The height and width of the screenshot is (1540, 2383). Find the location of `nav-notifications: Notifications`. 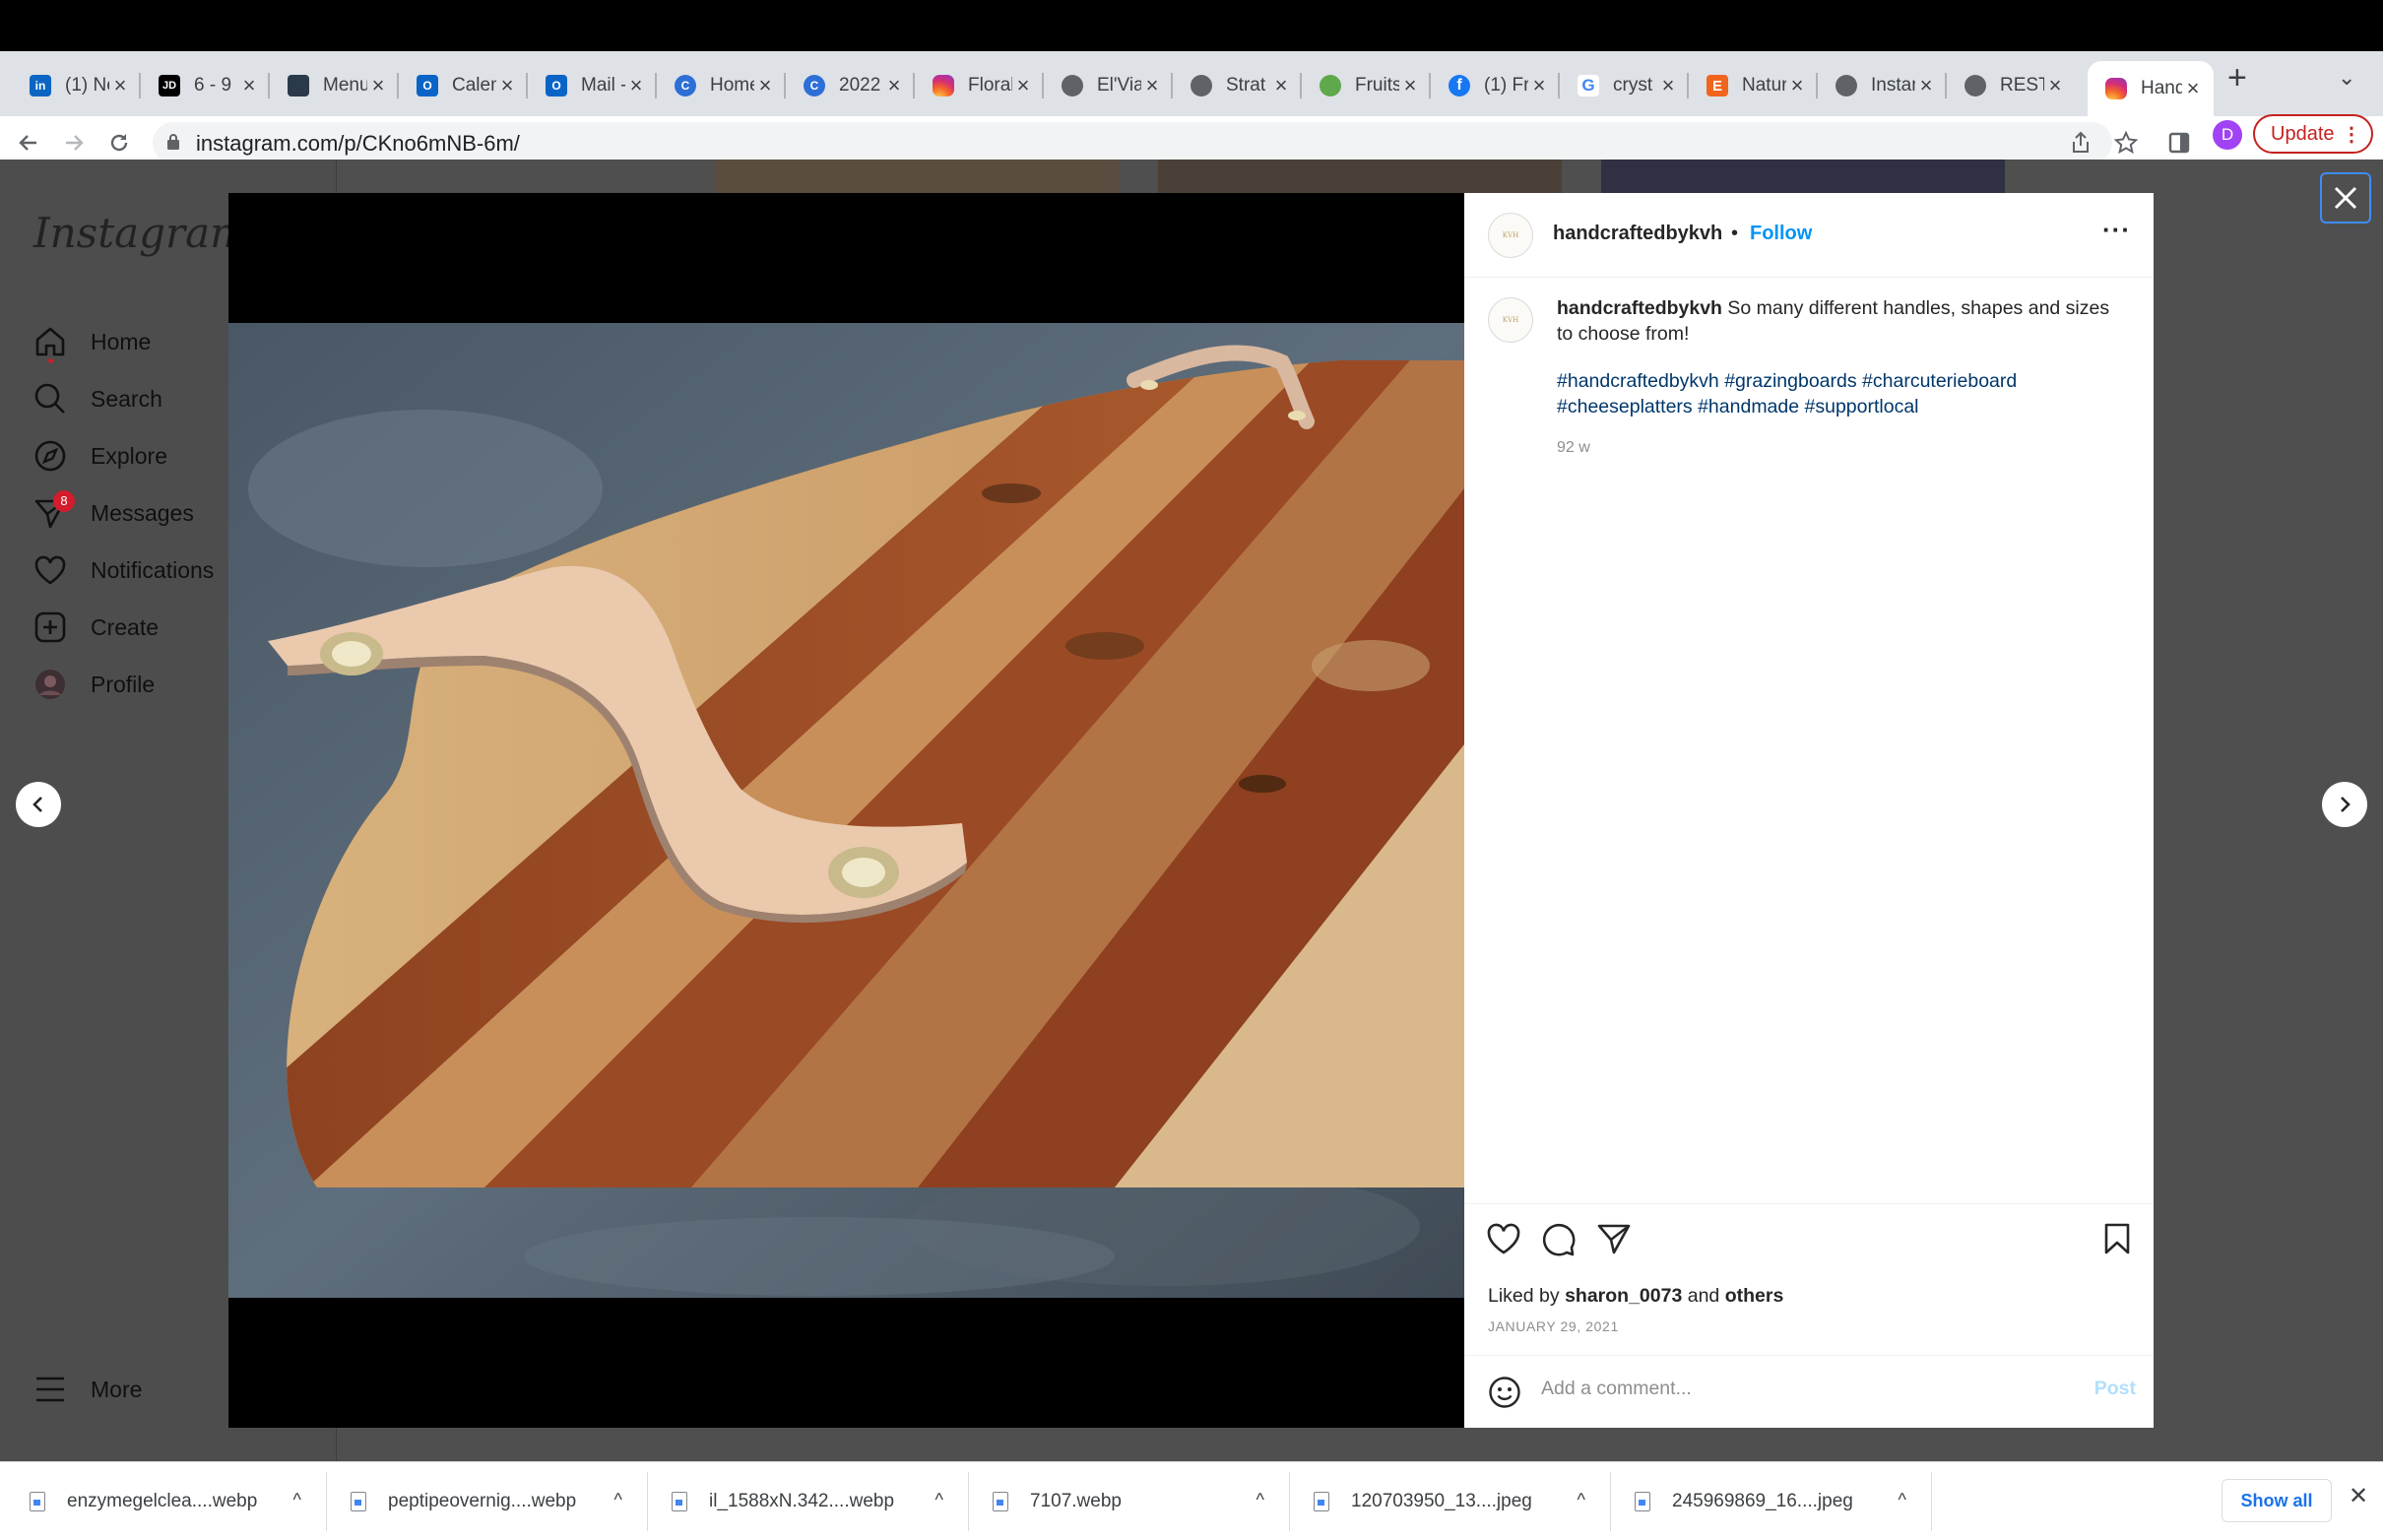

nav-notifications: Notifications is located at coordinates (123, 570).